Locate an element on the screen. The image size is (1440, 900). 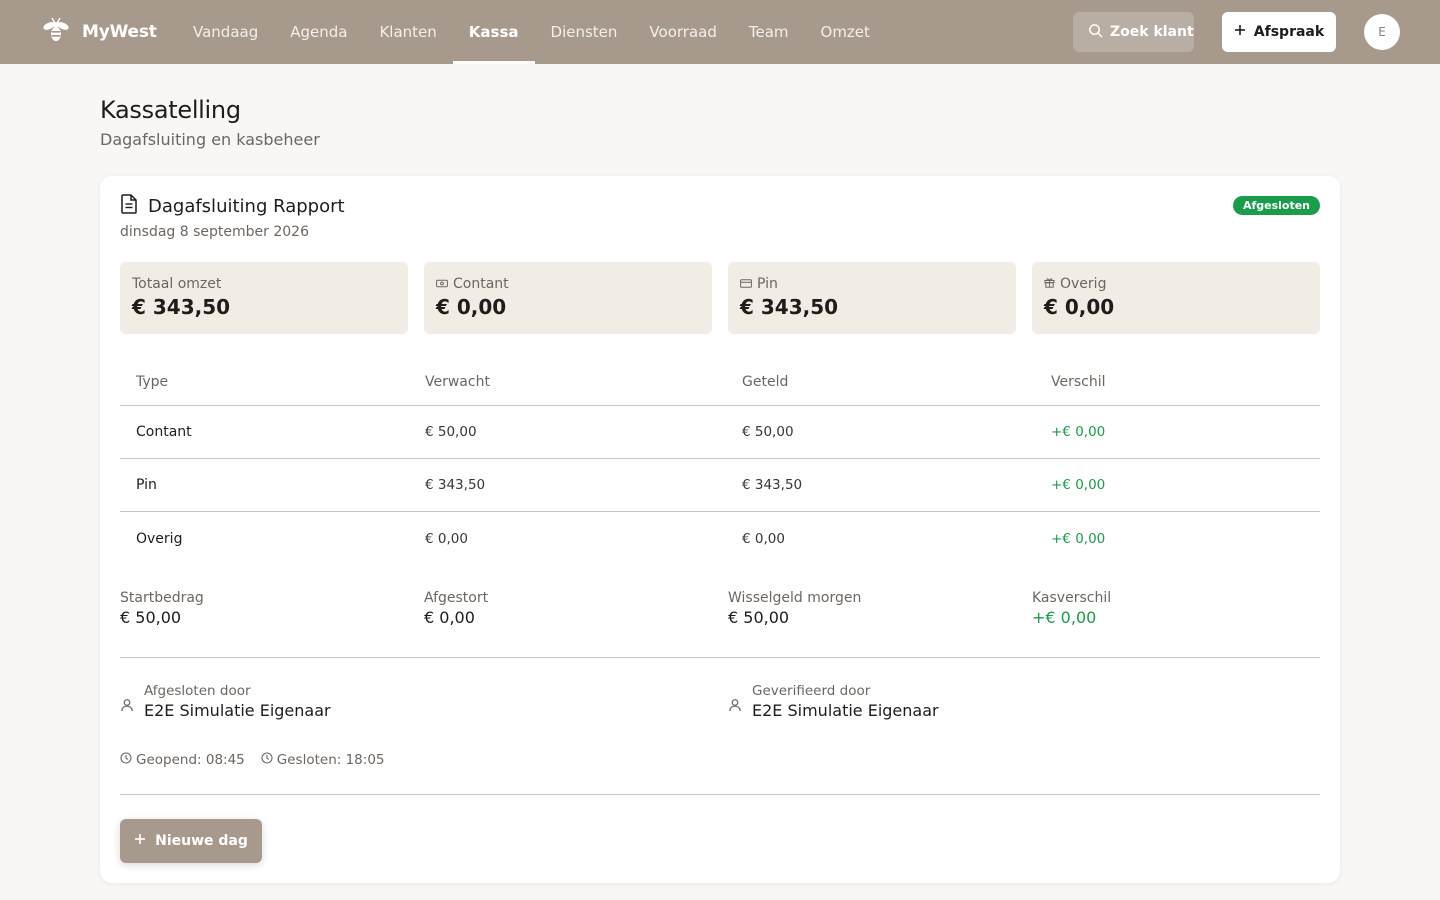
brand: MyWest is located at coordinates (98, 32).